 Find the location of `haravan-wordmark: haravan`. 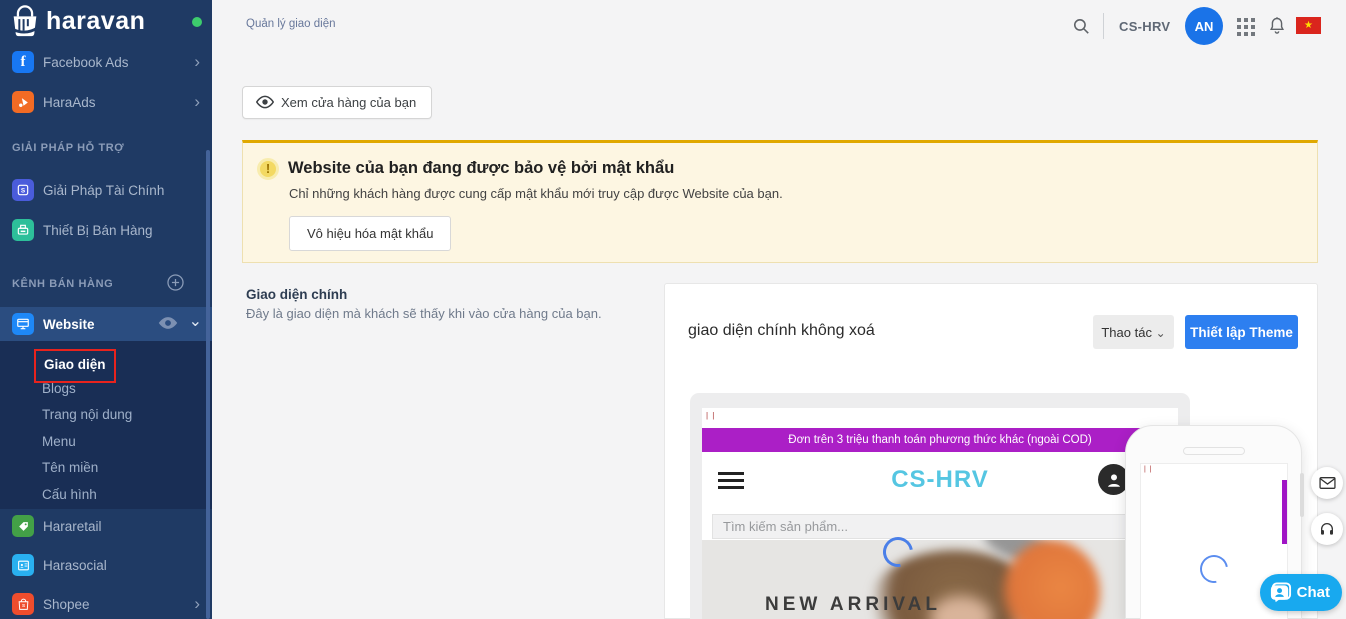

haravan-wordmark: haravan is located at coordinates (96, 21).